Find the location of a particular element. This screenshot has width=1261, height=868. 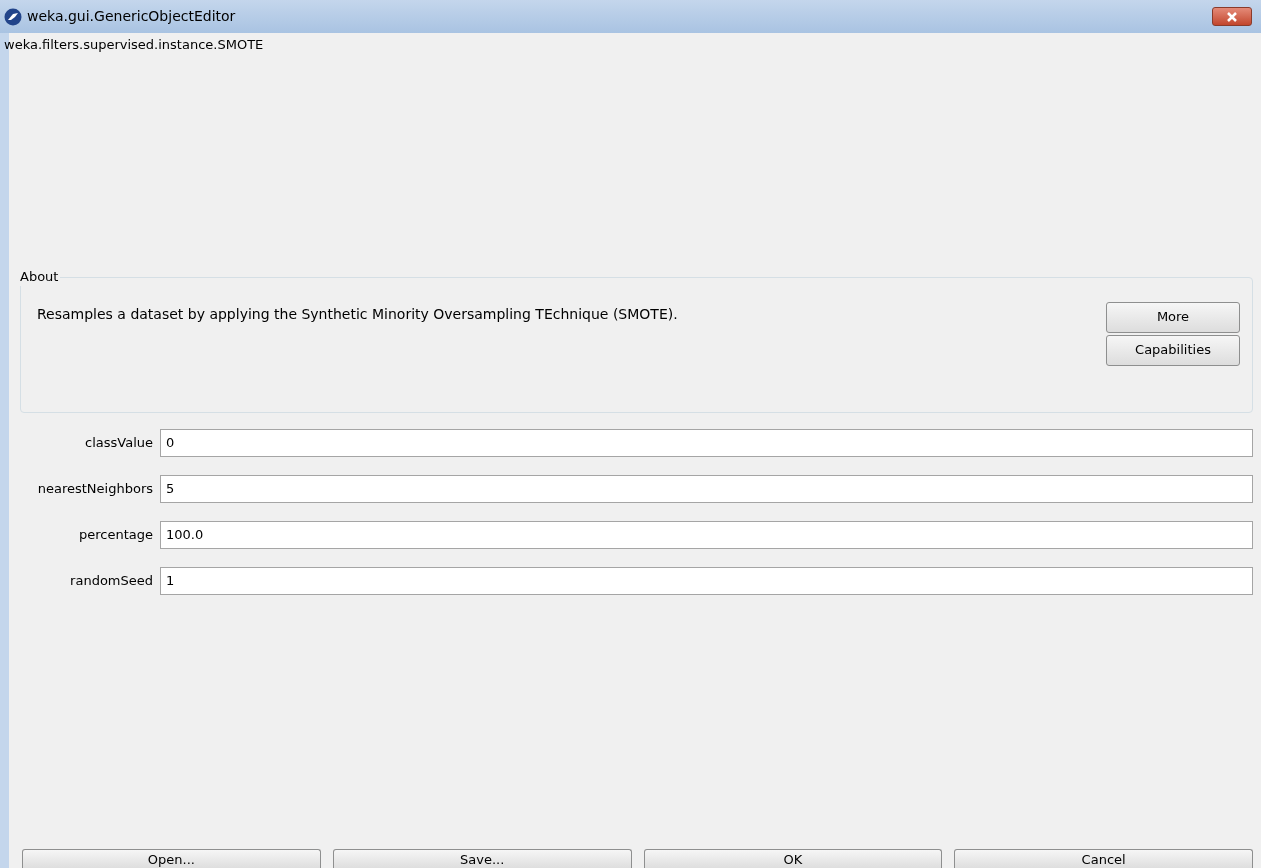

close-button is located at coordinates (1232, 16).